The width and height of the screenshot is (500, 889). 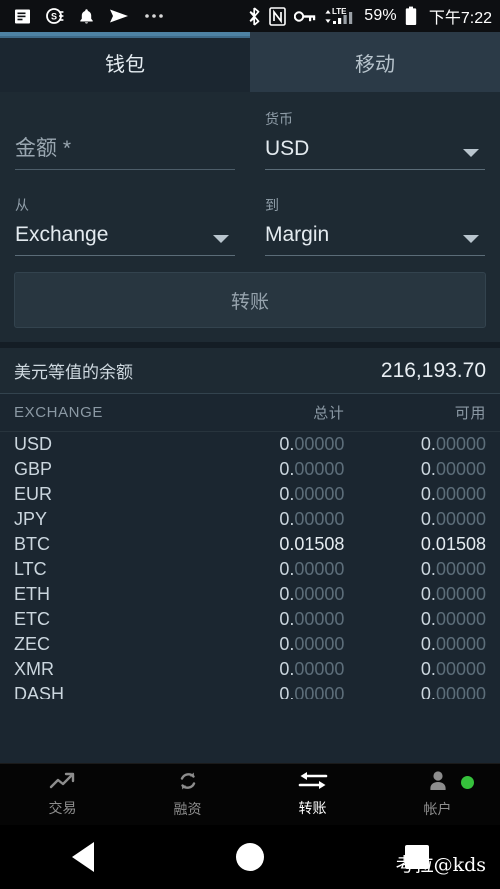 I want to click on system-back-button, so click(x=83, y=857).